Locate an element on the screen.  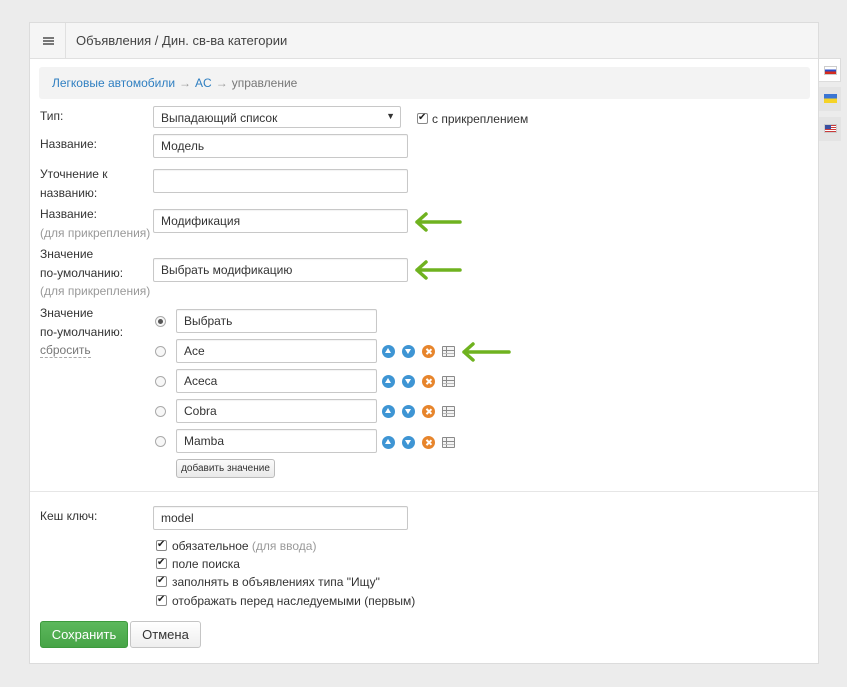
cancel-button: Отмена is located at coordinates (165, 634).